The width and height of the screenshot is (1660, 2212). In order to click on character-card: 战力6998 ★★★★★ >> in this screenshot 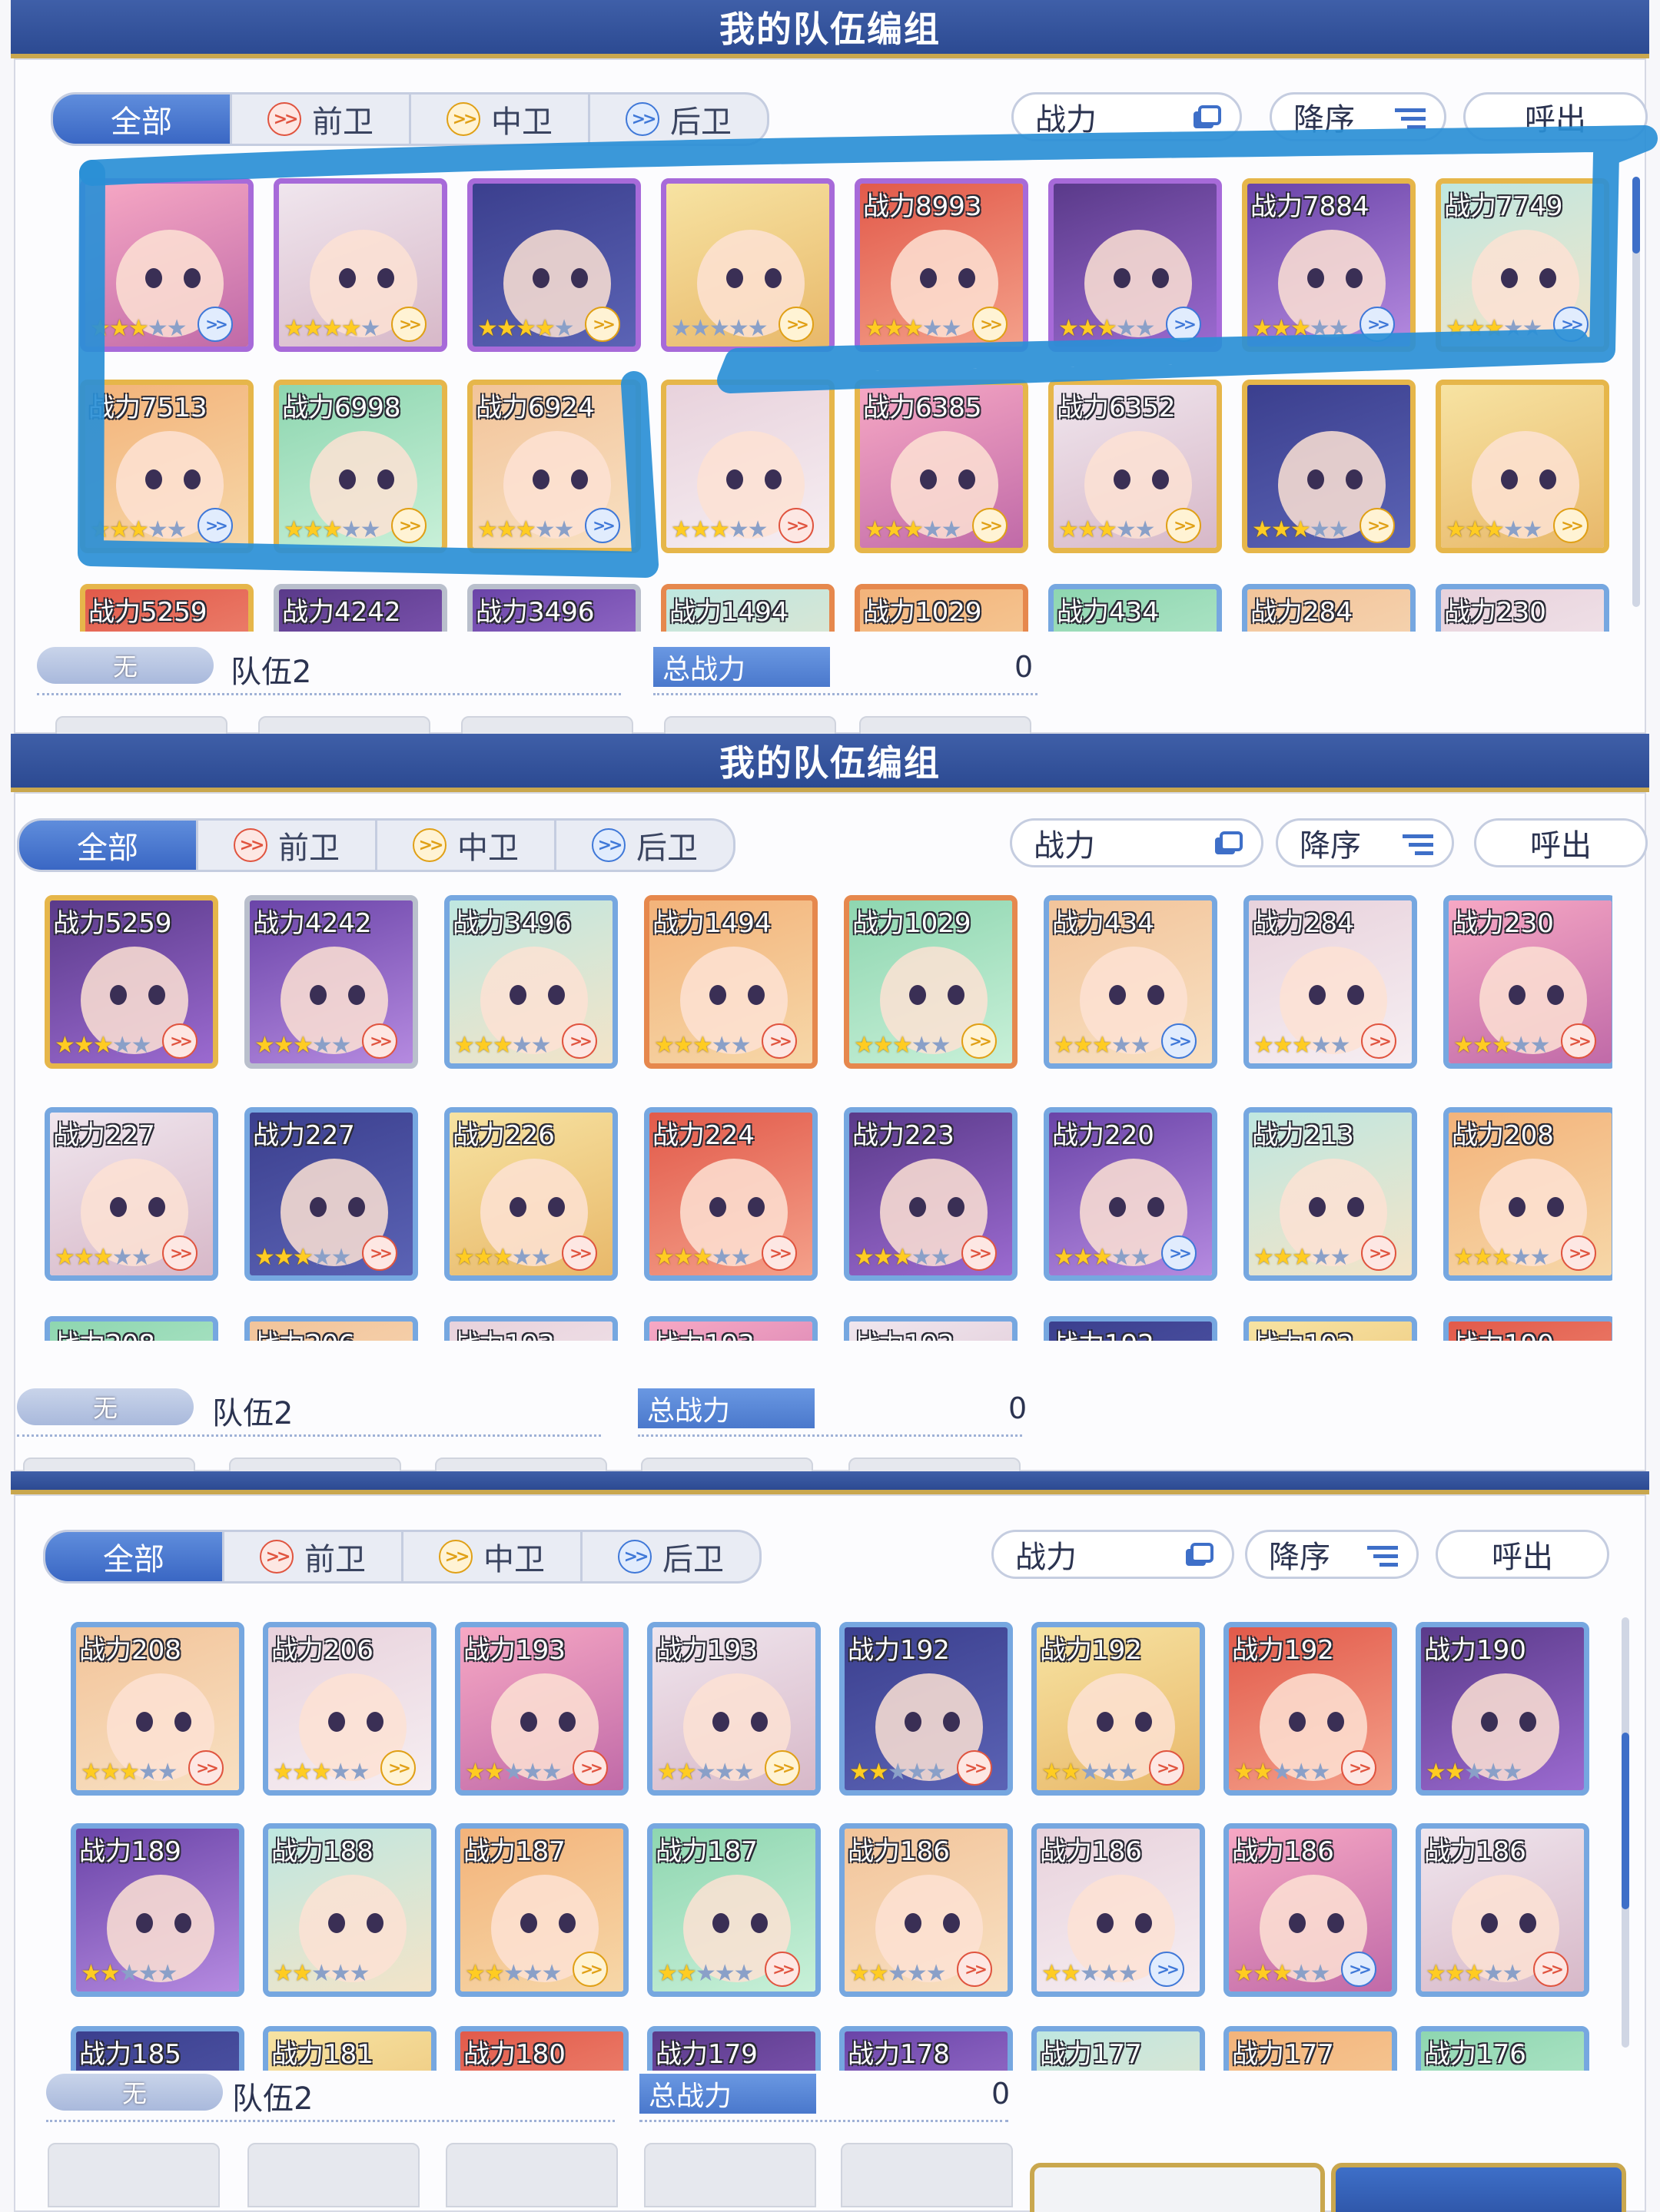, I will do `click(360, 466)`.